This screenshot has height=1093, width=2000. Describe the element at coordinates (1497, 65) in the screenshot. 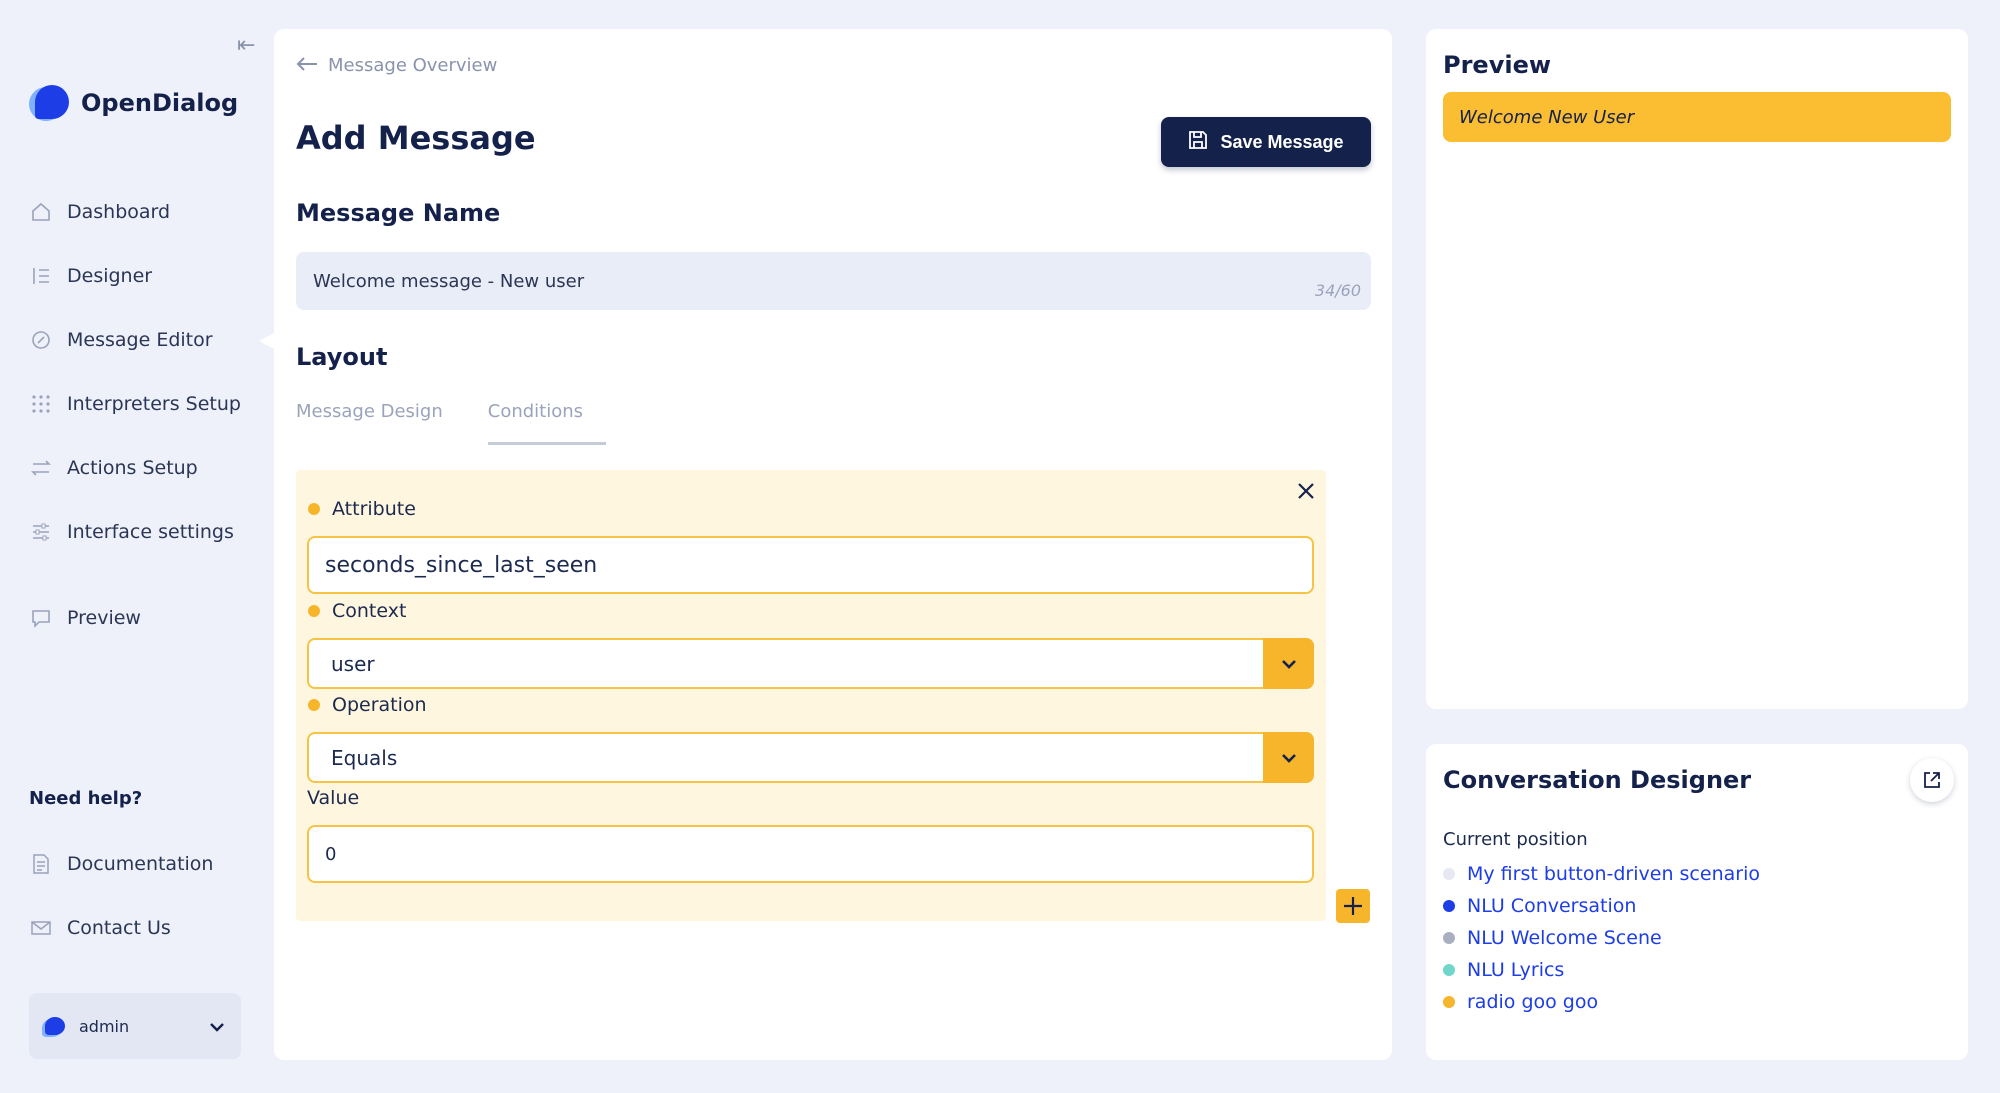

I see `preview-heading: Preview` at that location.